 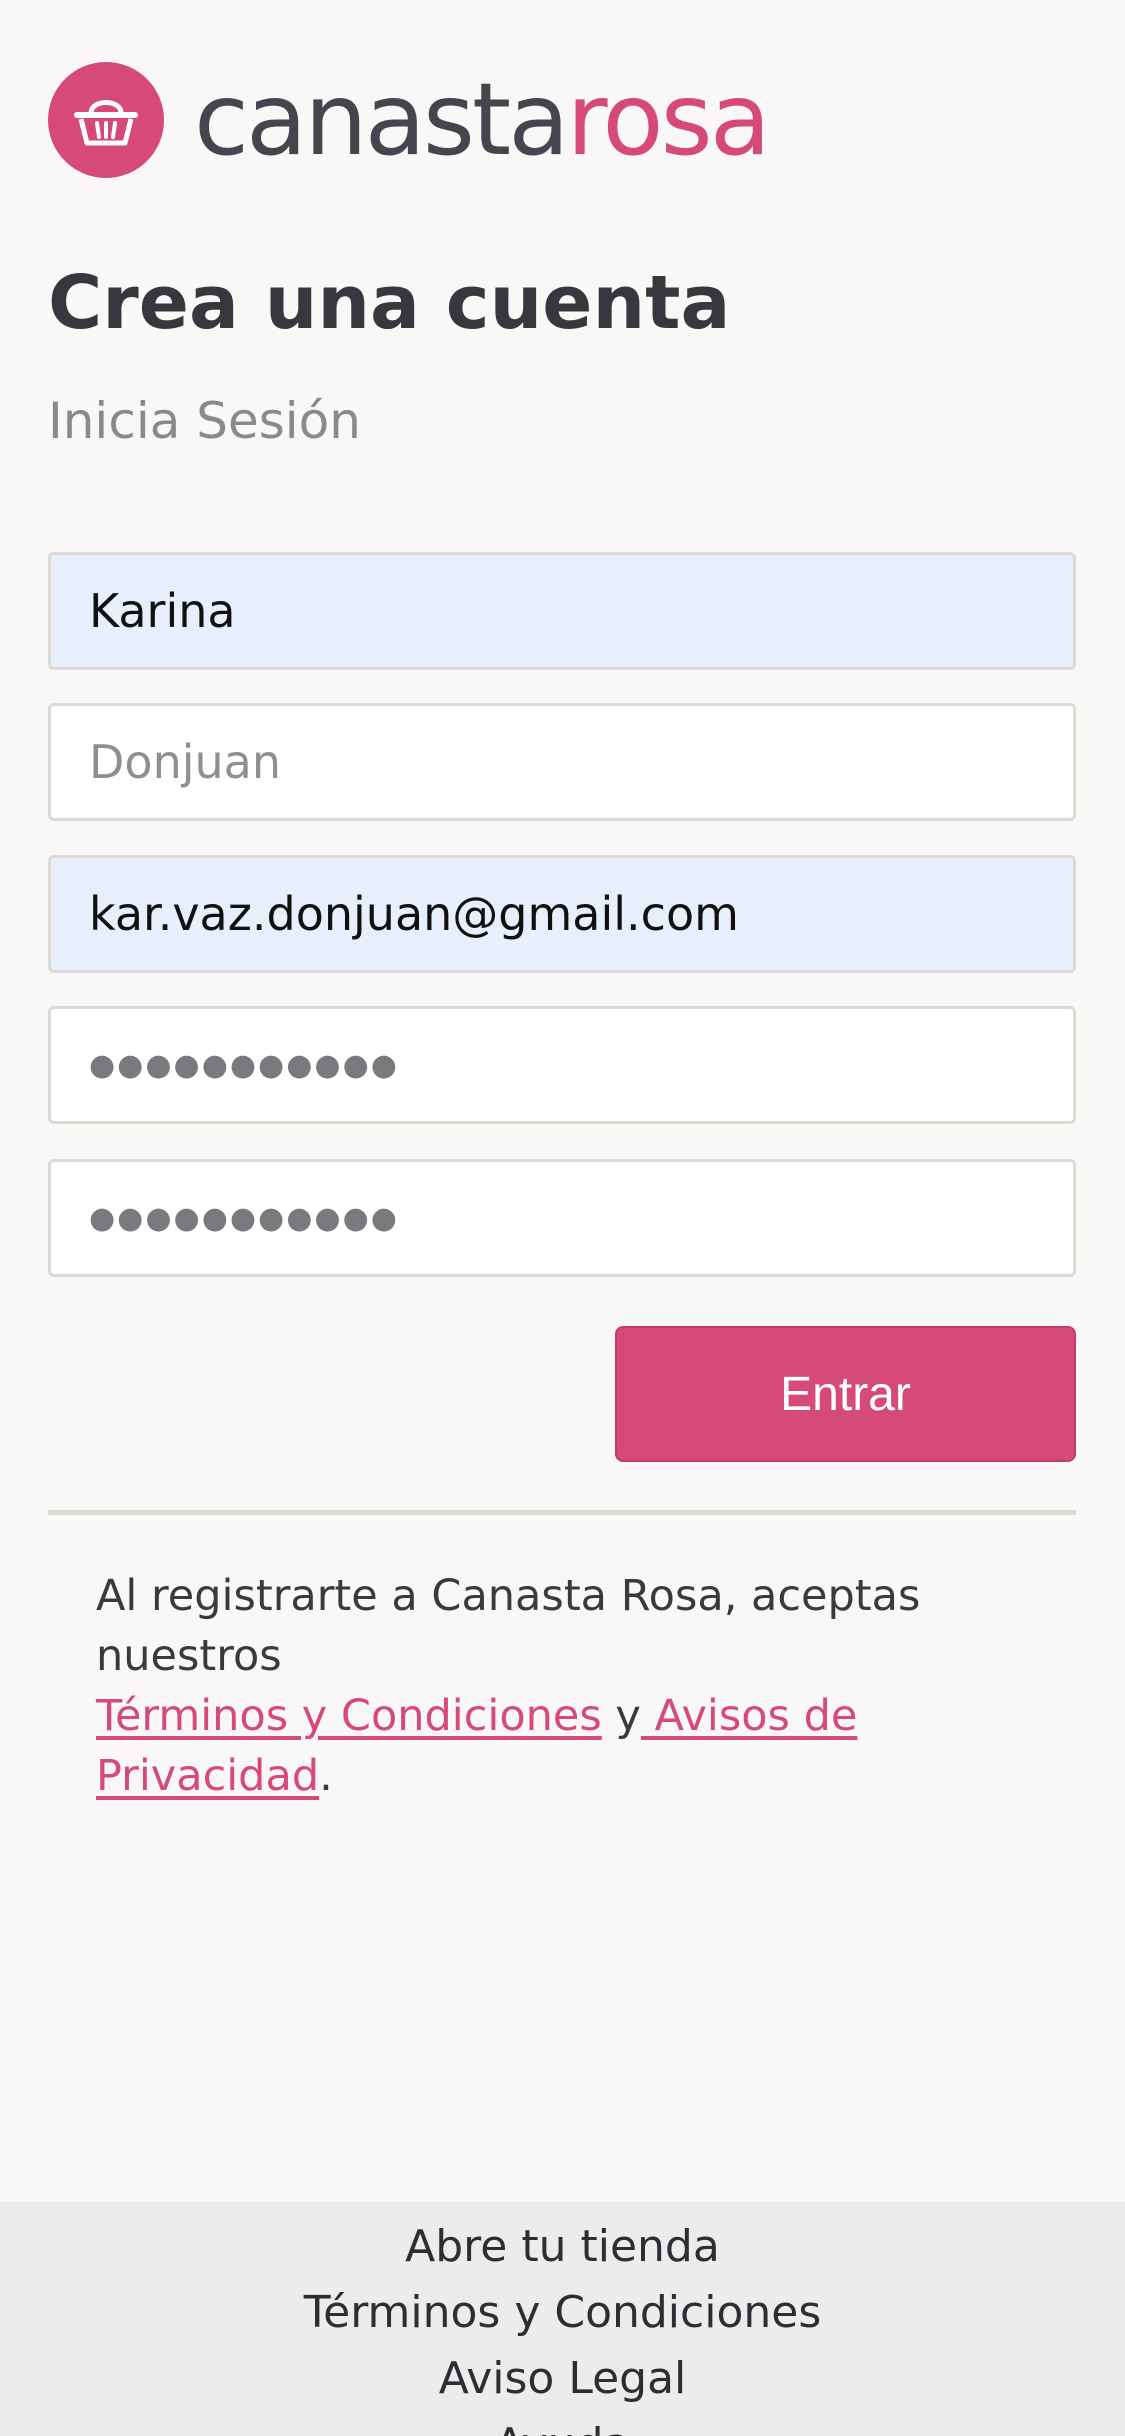 What do you see at coordinates (562, 2424) in the screenshot?
I see `footer-link-help: Ayuda` at bounding box center [562, 2424].